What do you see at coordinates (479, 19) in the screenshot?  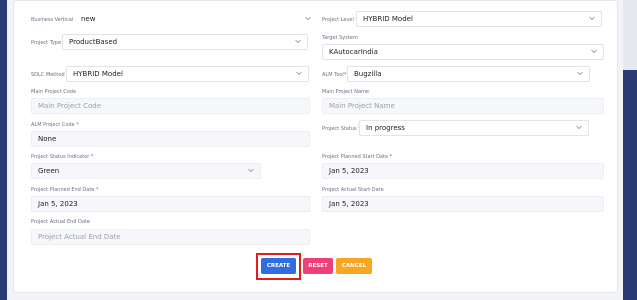 I see `project-level-select: HYBRID Model` at bounding box center [479, 19].